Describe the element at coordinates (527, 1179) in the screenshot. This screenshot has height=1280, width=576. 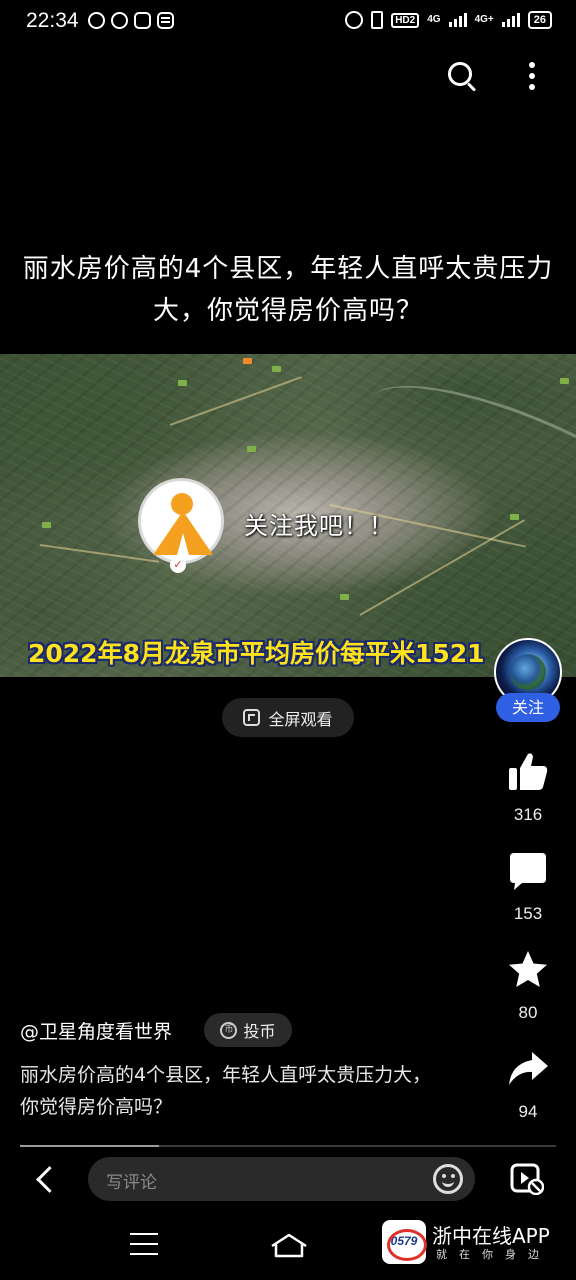
I see `video-pip-icon` at that location.